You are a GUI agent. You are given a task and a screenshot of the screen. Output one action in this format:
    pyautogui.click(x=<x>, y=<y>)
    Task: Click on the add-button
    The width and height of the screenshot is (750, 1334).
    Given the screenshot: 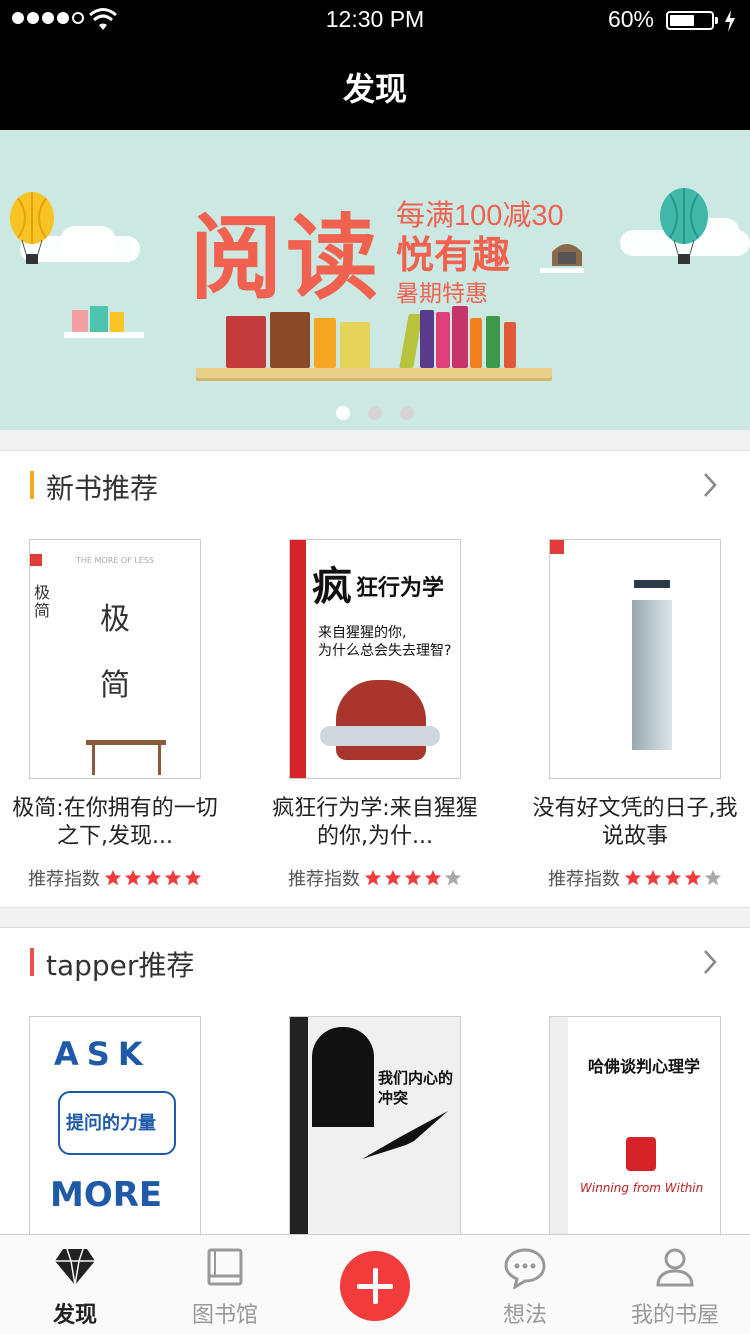 What is the action you would take?
    pyautogui.click(x=375, y=1286)
    